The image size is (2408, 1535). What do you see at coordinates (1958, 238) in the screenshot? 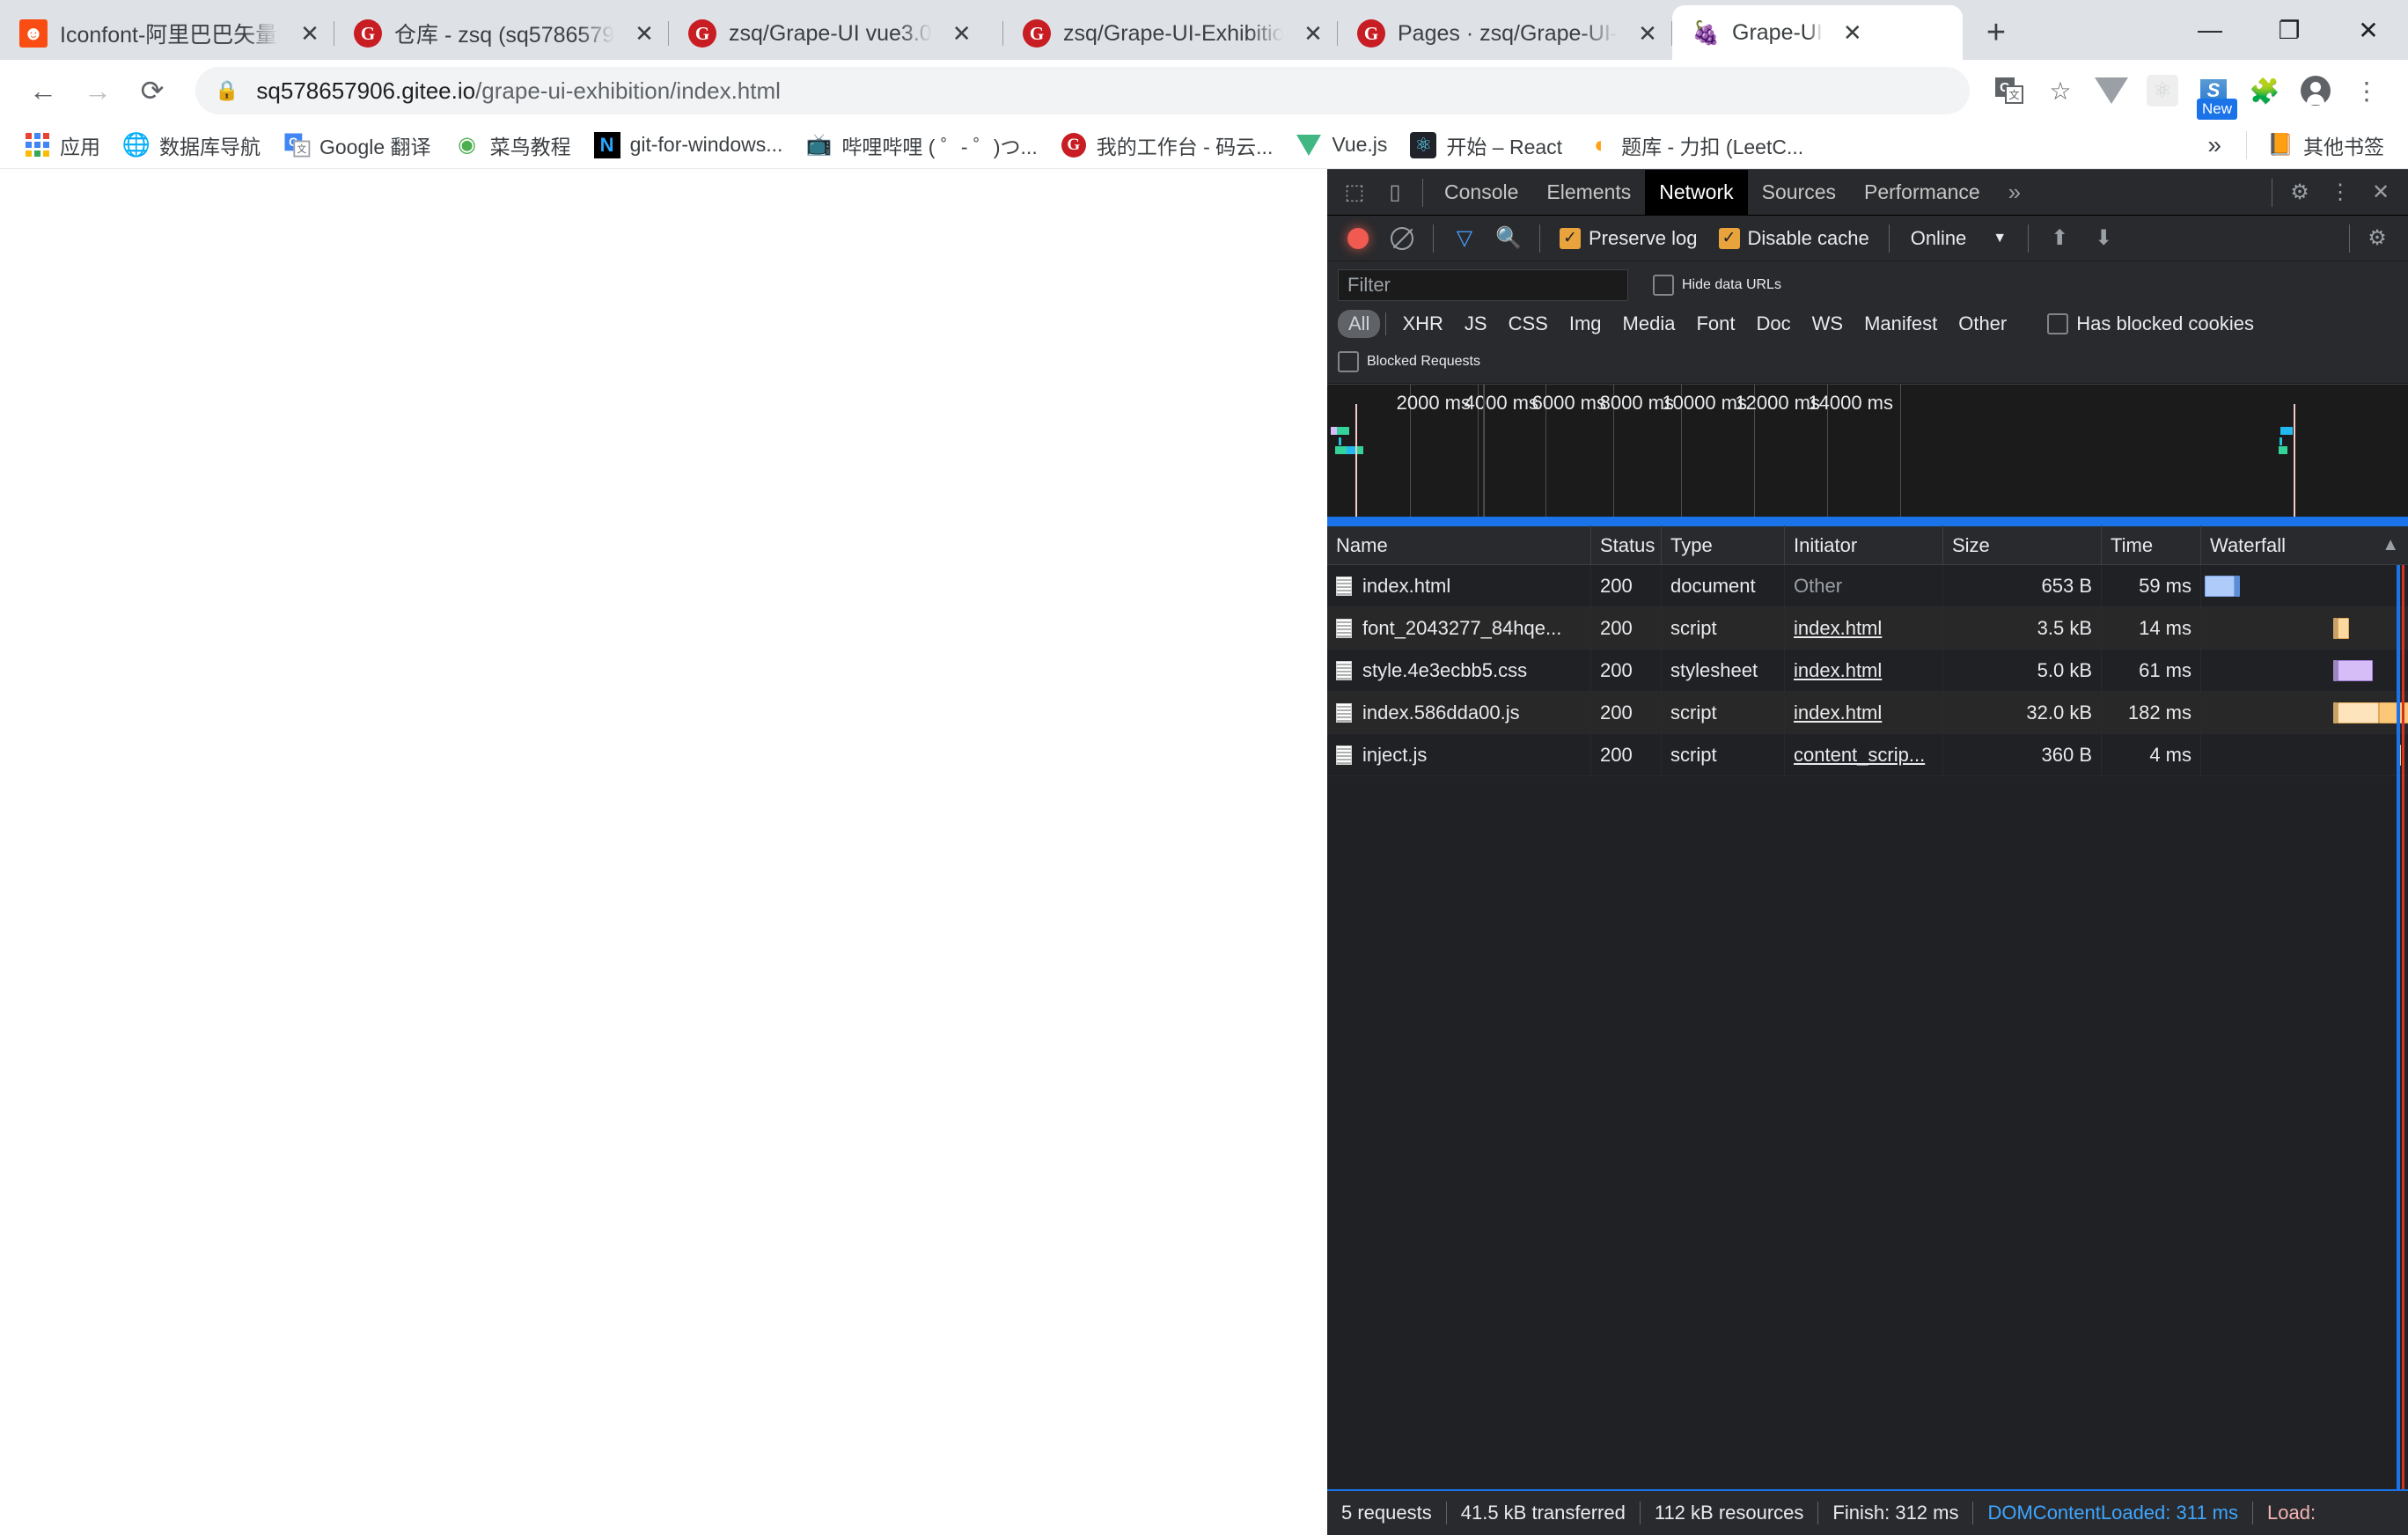
I see `throttling-select: Online ▼` at bounding box center [1958, 238].